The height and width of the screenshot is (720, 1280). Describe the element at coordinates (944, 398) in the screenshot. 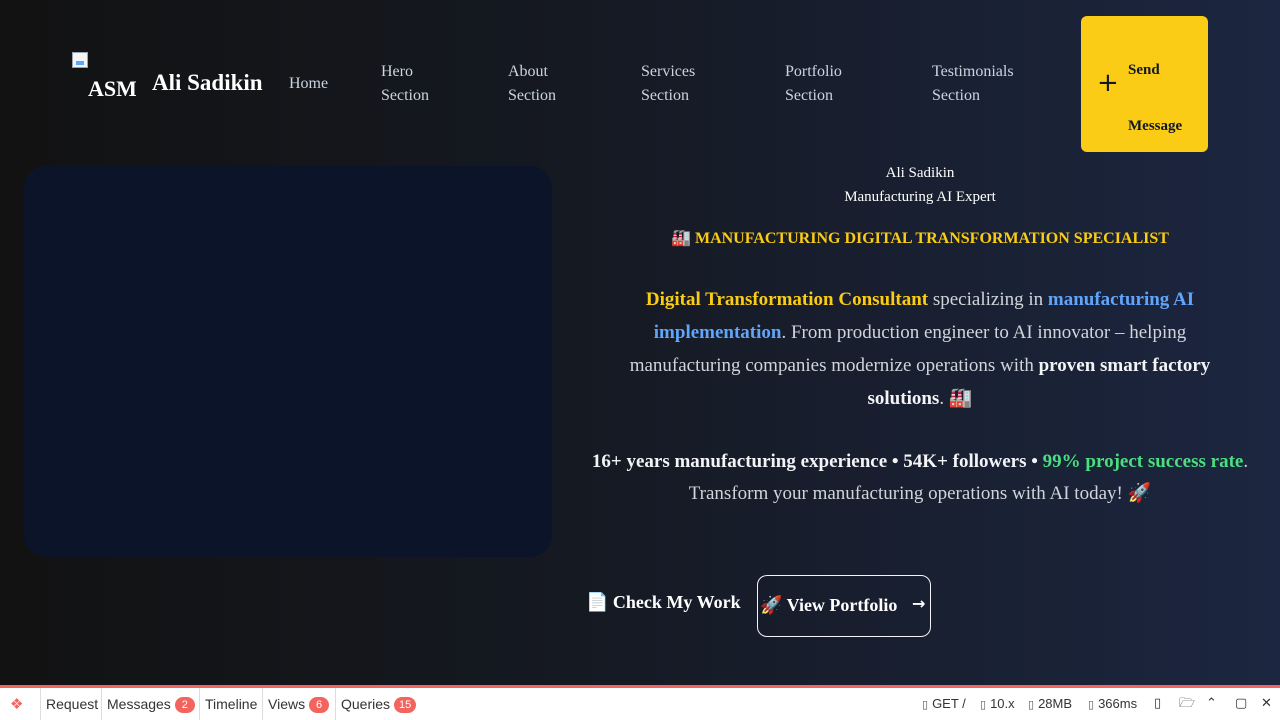

I see `description-text: .` at that location.